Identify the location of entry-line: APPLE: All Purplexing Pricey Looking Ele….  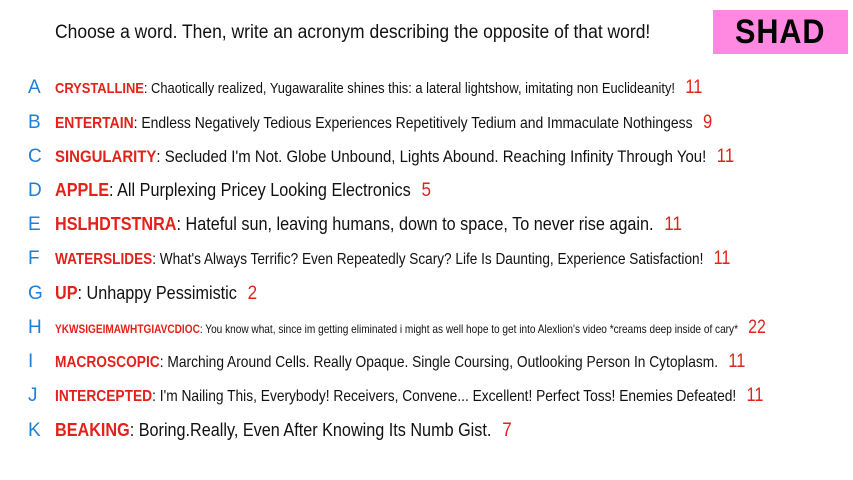
(243, 190).